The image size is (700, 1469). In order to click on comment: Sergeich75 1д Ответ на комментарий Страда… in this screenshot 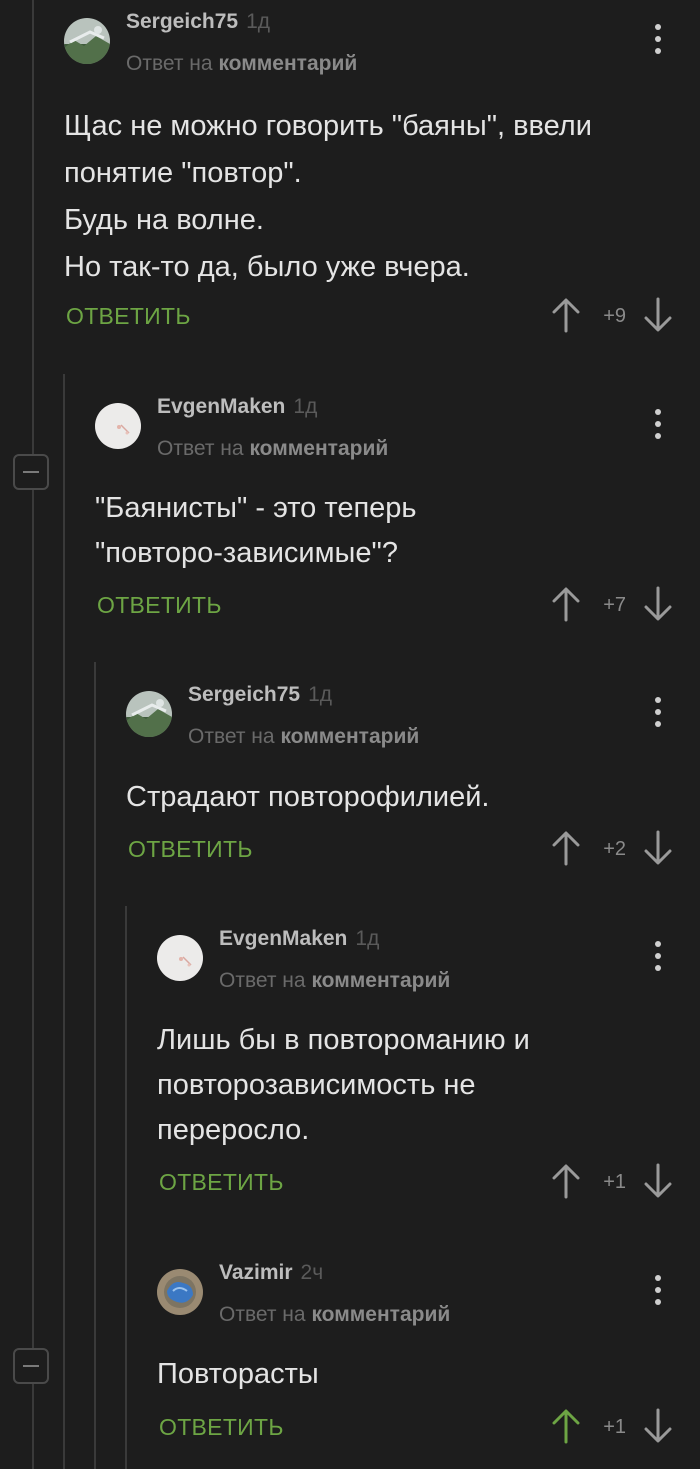, I will do `click(413, 783)`.